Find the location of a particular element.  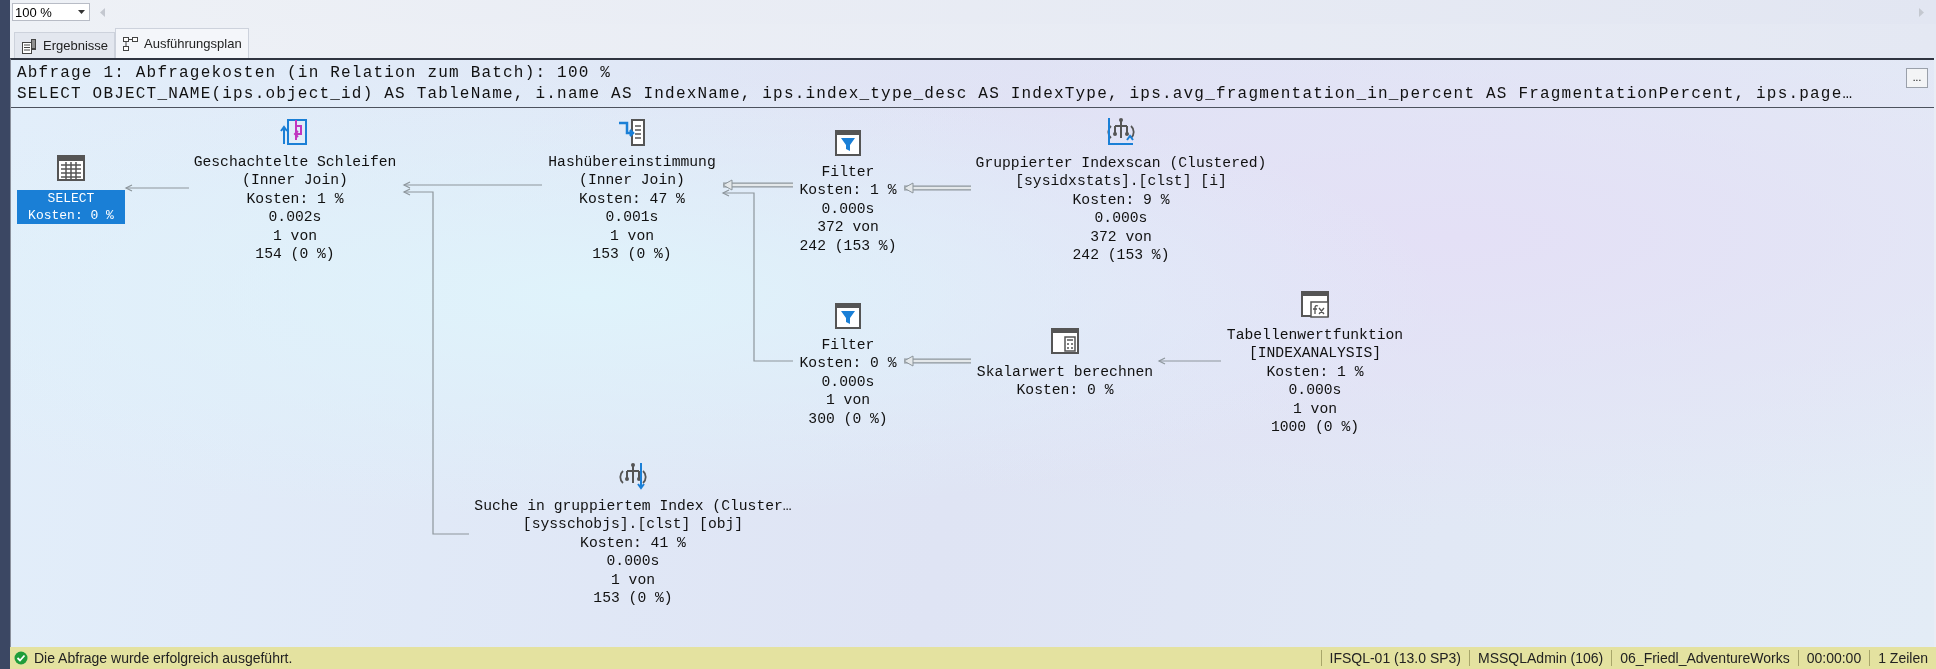

tab: Ergebnisse is located at coordinates (65, 45).